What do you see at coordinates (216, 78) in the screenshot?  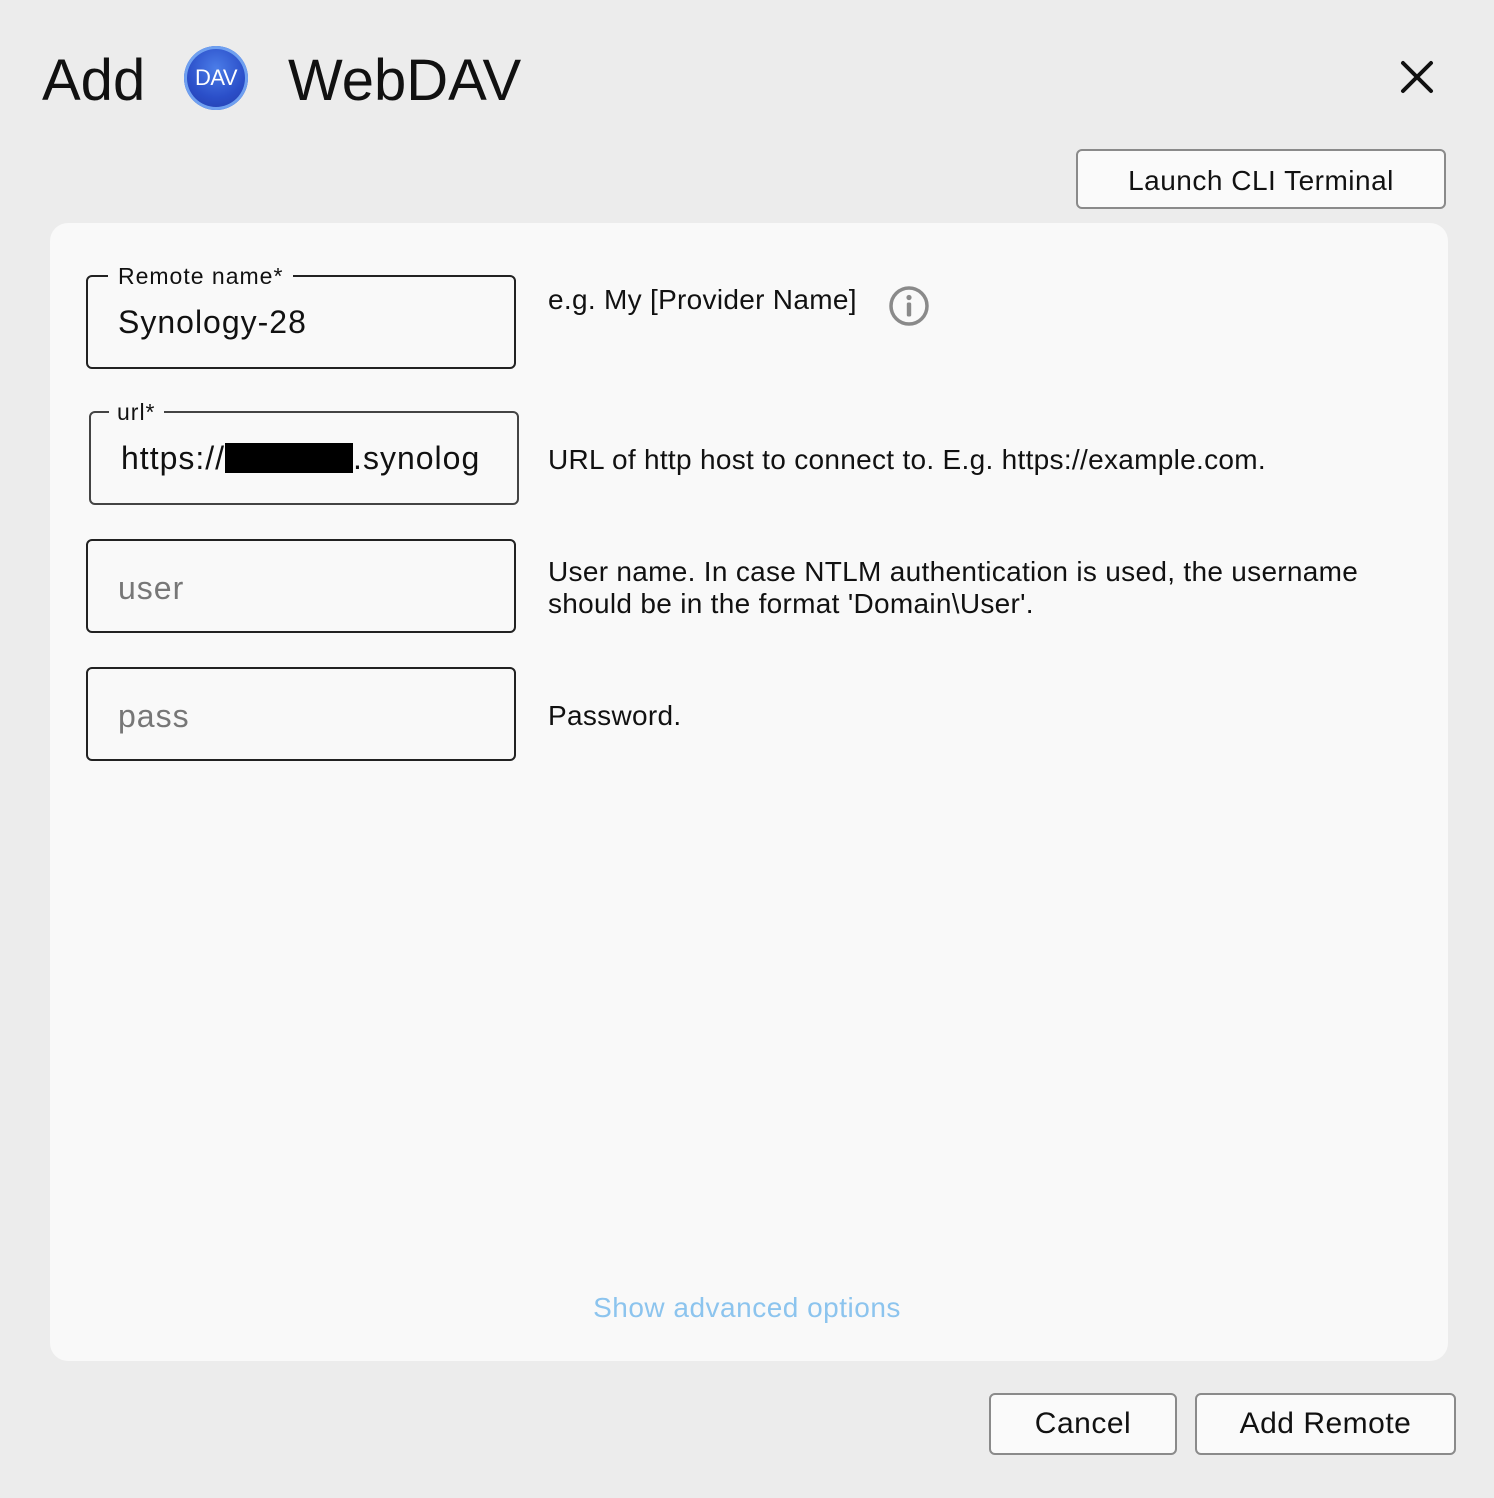 I see `webdav-logo-icon: DAV` at bounding box center [216, 78].